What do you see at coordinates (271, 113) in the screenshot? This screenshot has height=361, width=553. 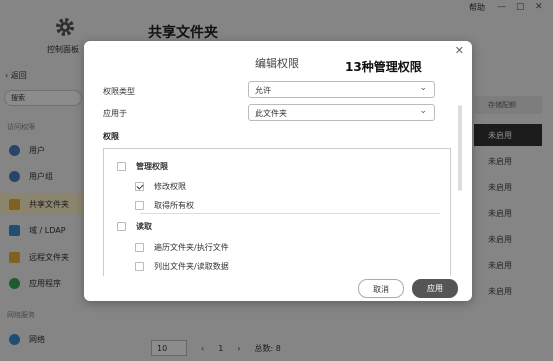 I see `apply-to-value: 此文件夹` at bounding box center [271, 113].